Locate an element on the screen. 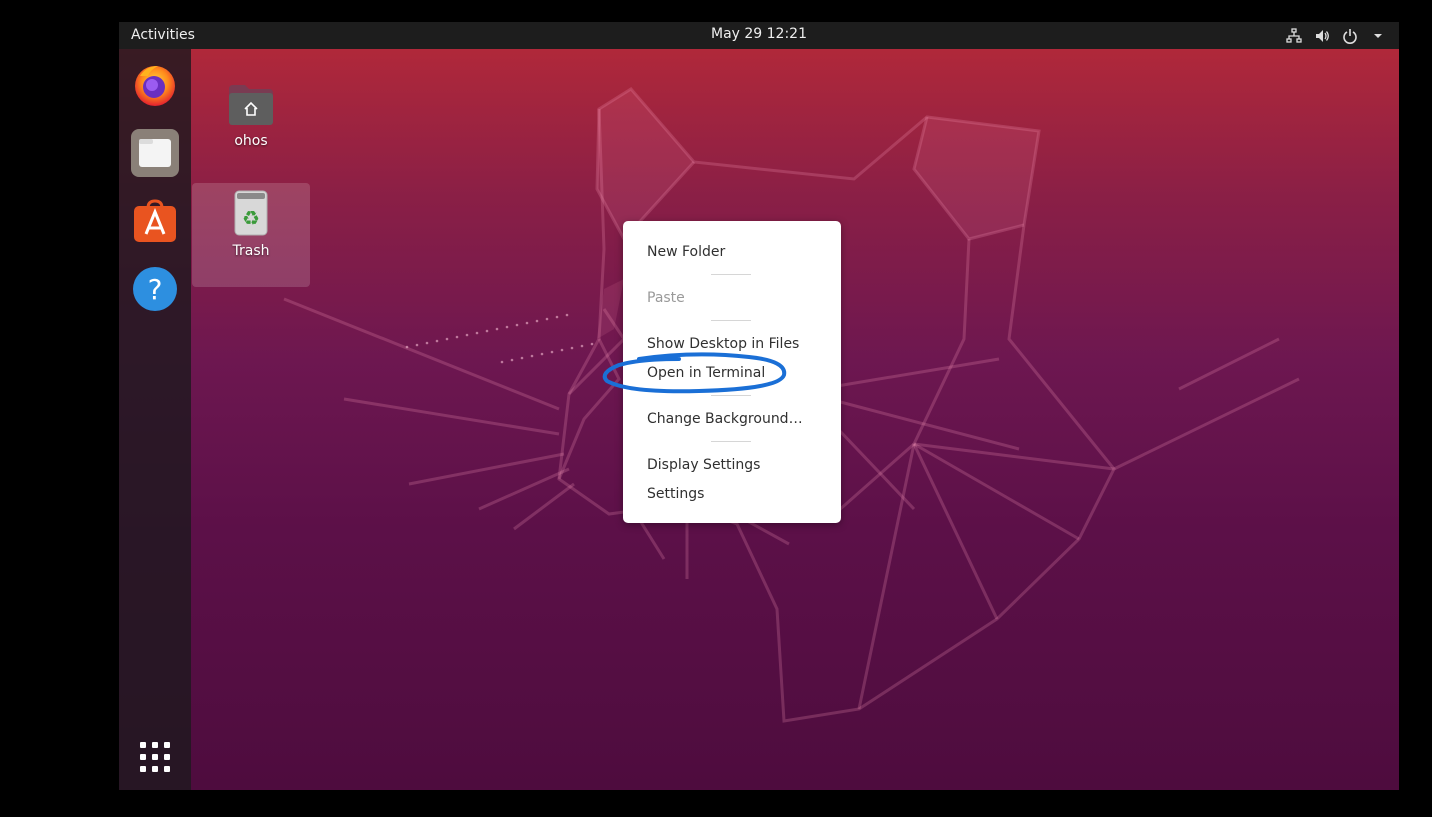  dock-item-software is located at coordinates (155, 221).